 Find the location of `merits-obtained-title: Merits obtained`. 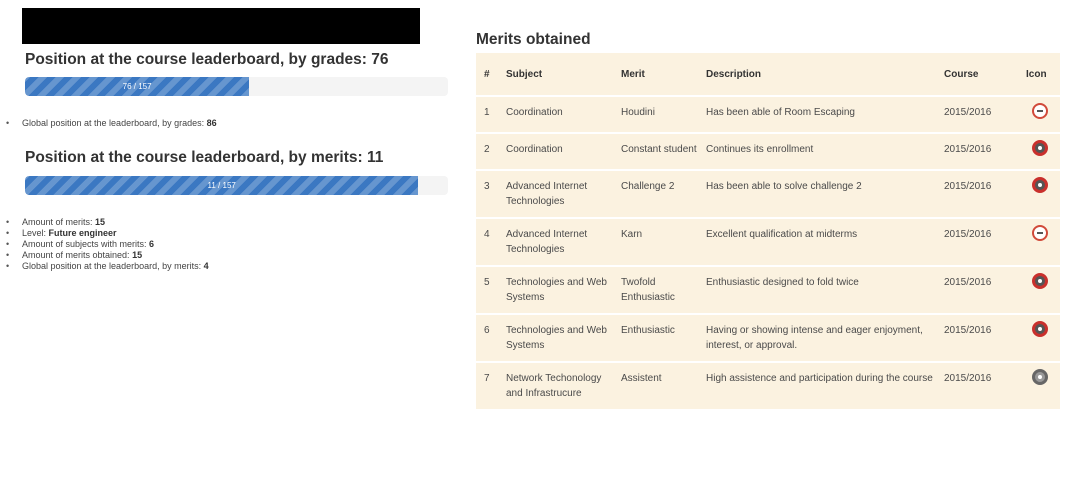

merits-obtained-title: Merits obtained is located at coordinates (533, 39).